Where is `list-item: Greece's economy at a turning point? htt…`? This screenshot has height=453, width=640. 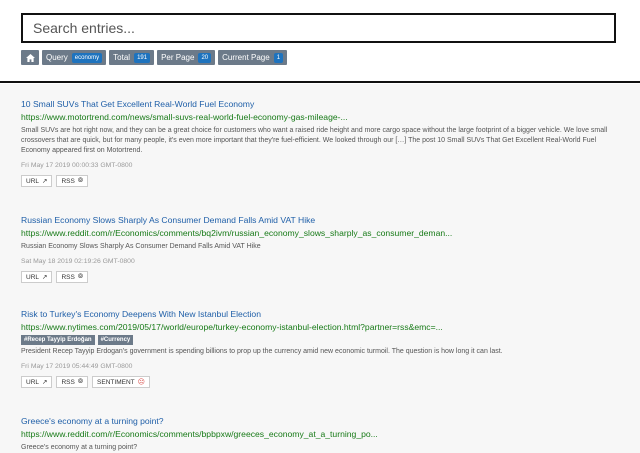 list-item: Greece's economy at a turning point? htt… is located at coordinates (321, 434).